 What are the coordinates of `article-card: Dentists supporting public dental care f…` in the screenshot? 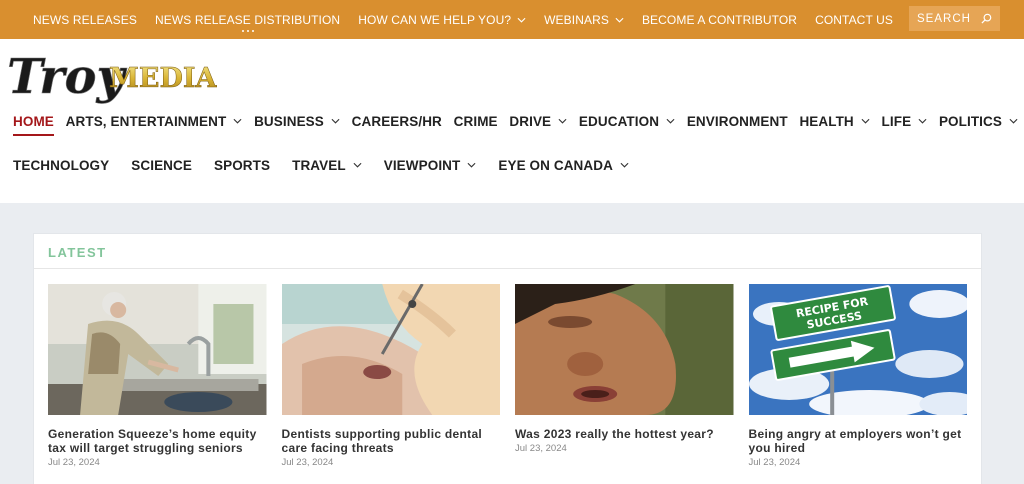 It's located at (391, 376).